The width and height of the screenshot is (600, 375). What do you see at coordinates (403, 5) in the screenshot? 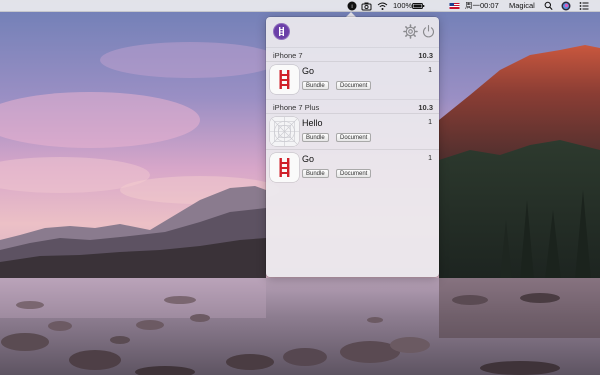
I see `battery-percent: 100%` at bounding box center [403, 5].